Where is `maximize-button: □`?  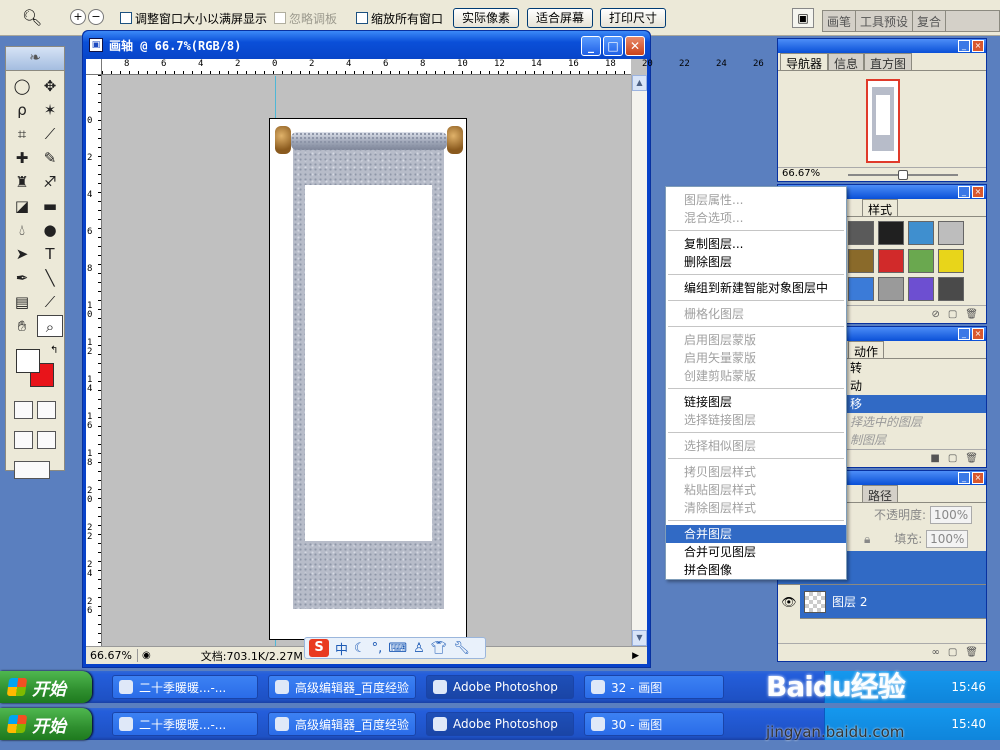
maximize-button: □ is located at coordinates (613, 46).